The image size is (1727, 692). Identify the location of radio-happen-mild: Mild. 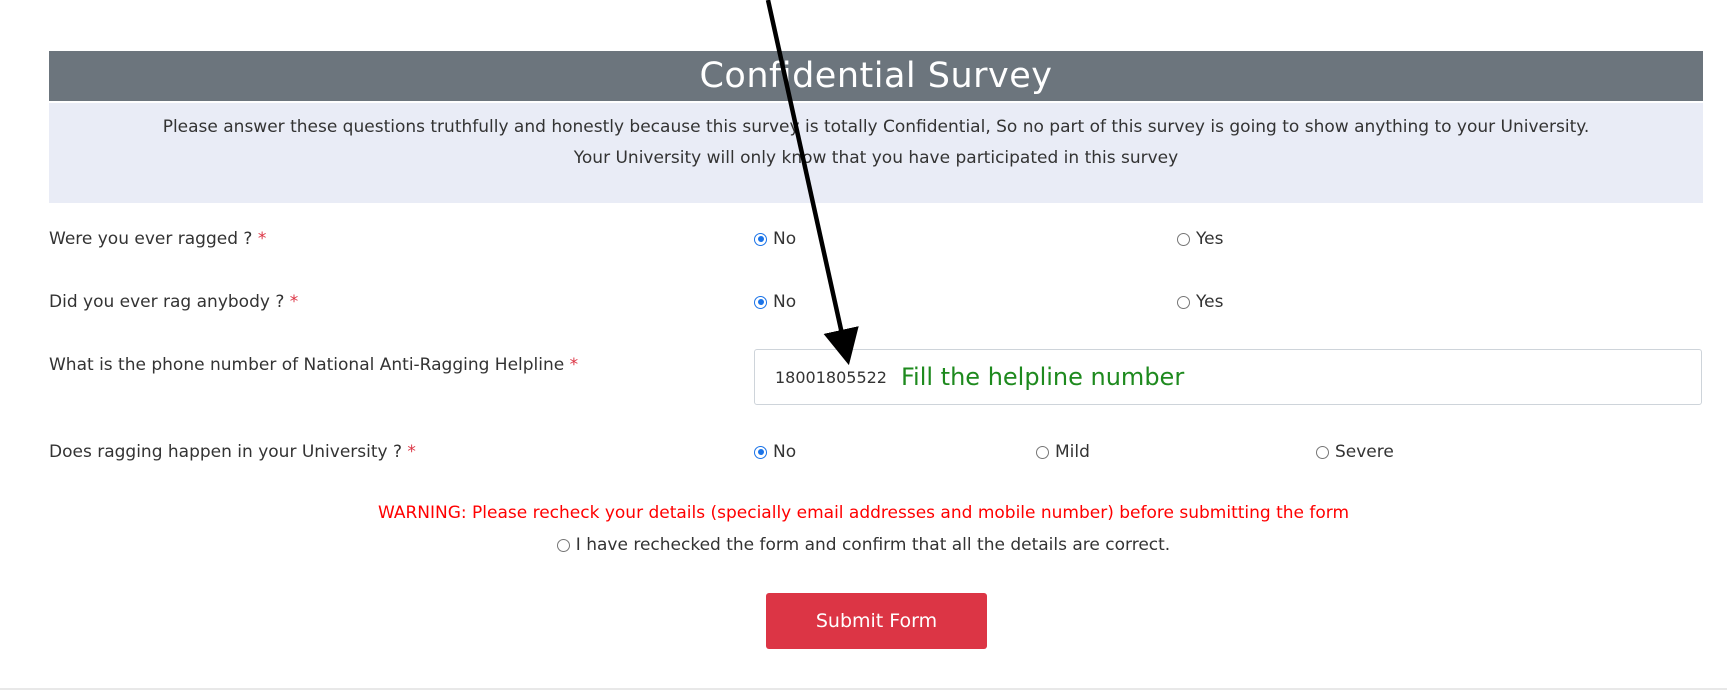
(1063, 452).